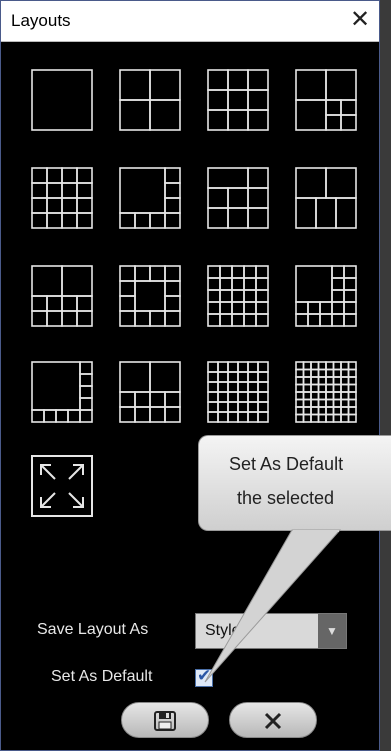 Image resolution: width=391 pixels, height=751 pixels. Describe the element at coordinates (286, 498) in the screenshot. I see `tooltip-line-2: the selected` at that location.